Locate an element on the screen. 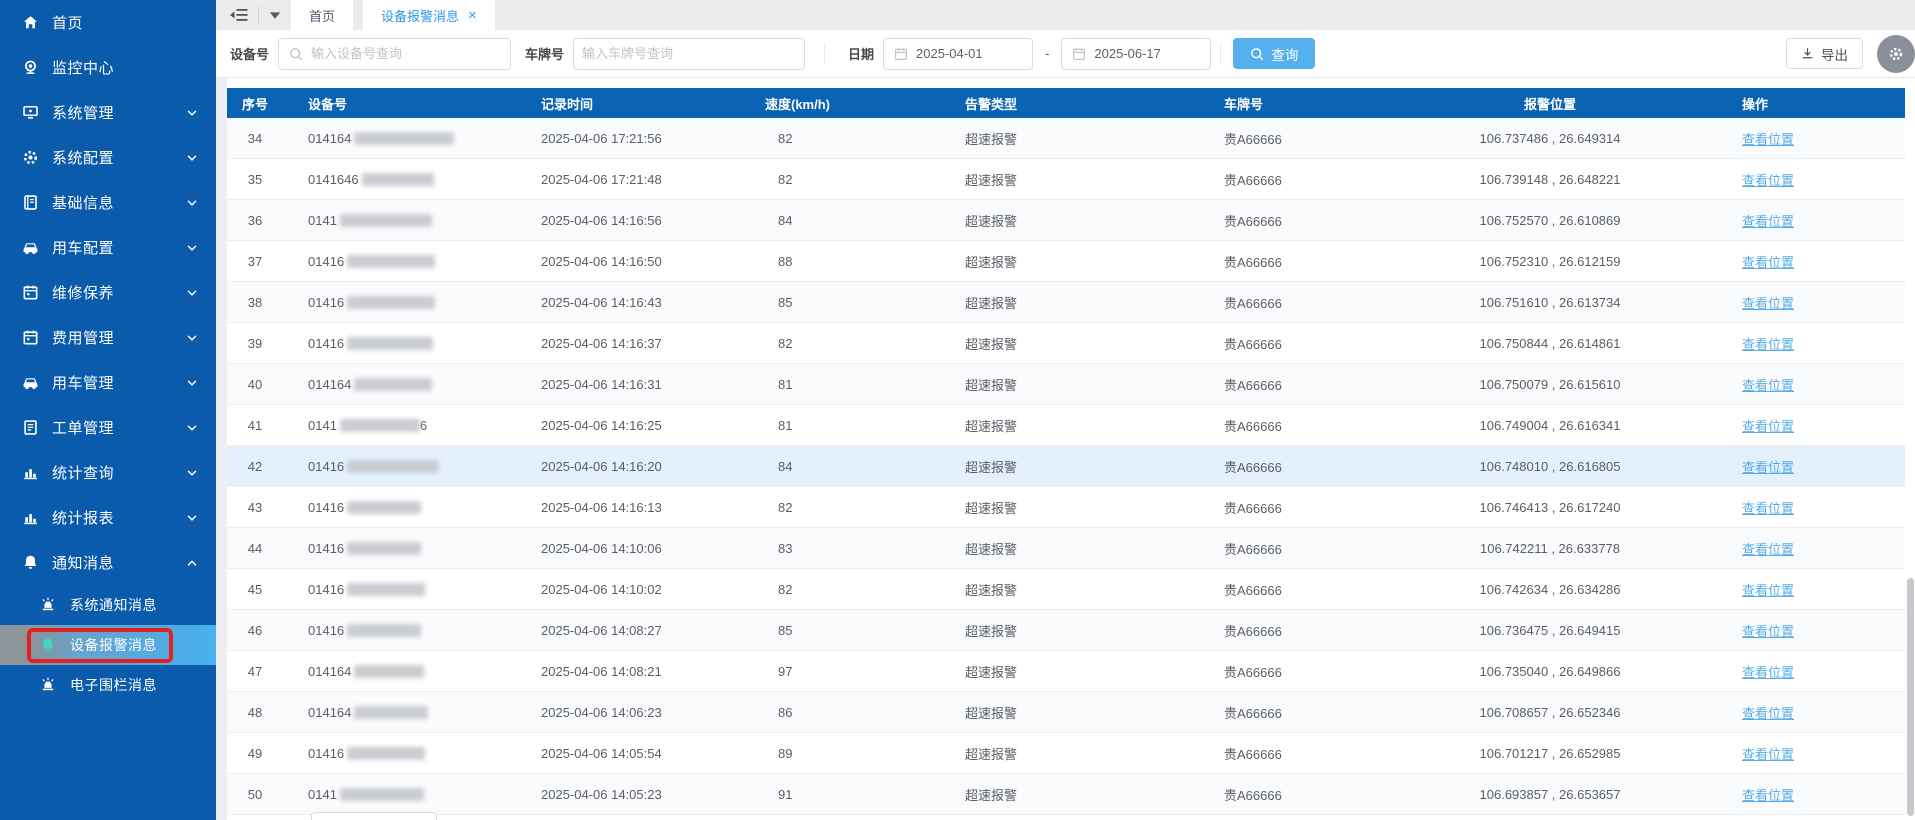  sidebar-item-label: 电子围栏消息 is located at coordinates (113, 685).